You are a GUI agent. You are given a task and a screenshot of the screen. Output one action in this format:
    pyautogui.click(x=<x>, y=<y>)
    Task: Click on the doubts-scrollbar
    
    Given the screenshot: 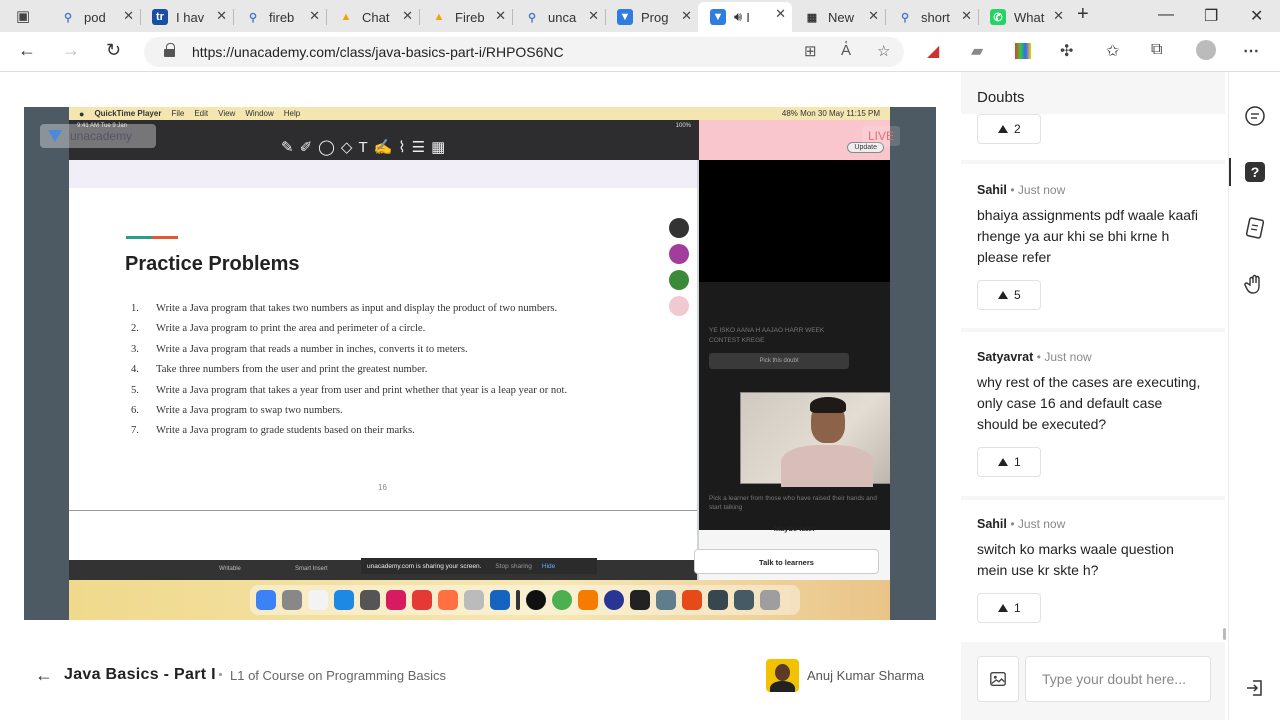 What is the action you would take?
    pyautogui.click(x=1224, y=634)
    